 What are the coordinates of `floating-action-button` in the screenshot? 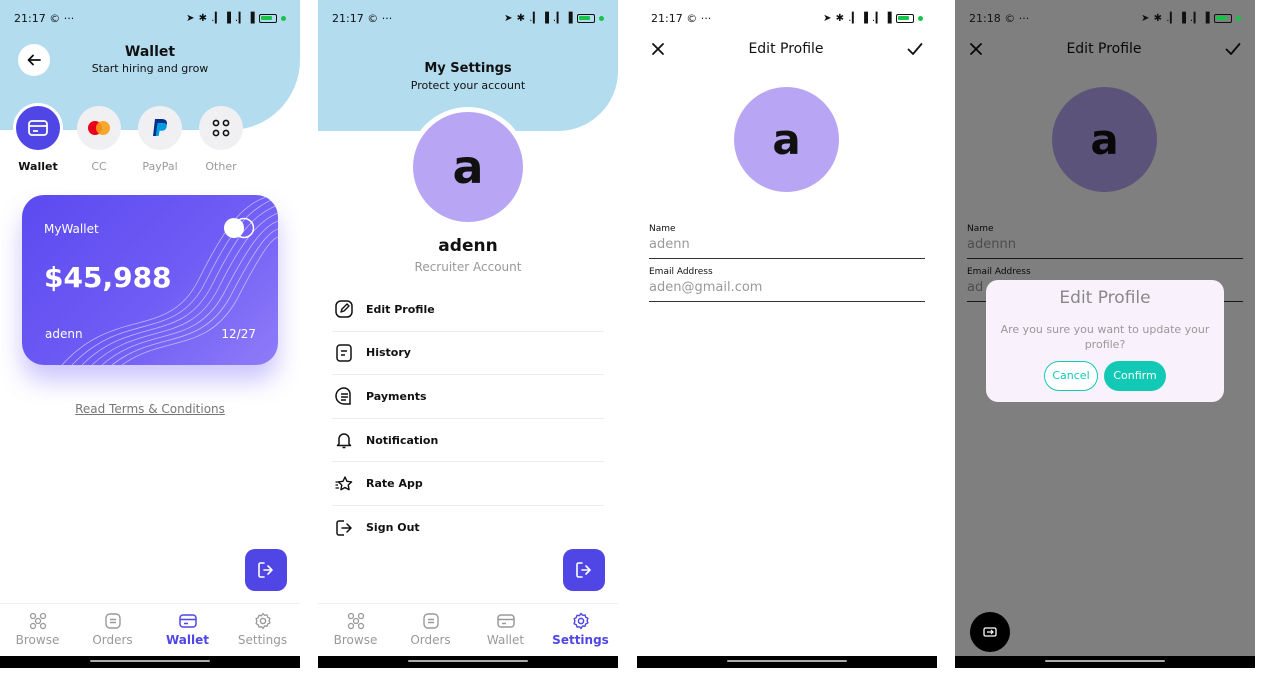 It's located at (990, 632).